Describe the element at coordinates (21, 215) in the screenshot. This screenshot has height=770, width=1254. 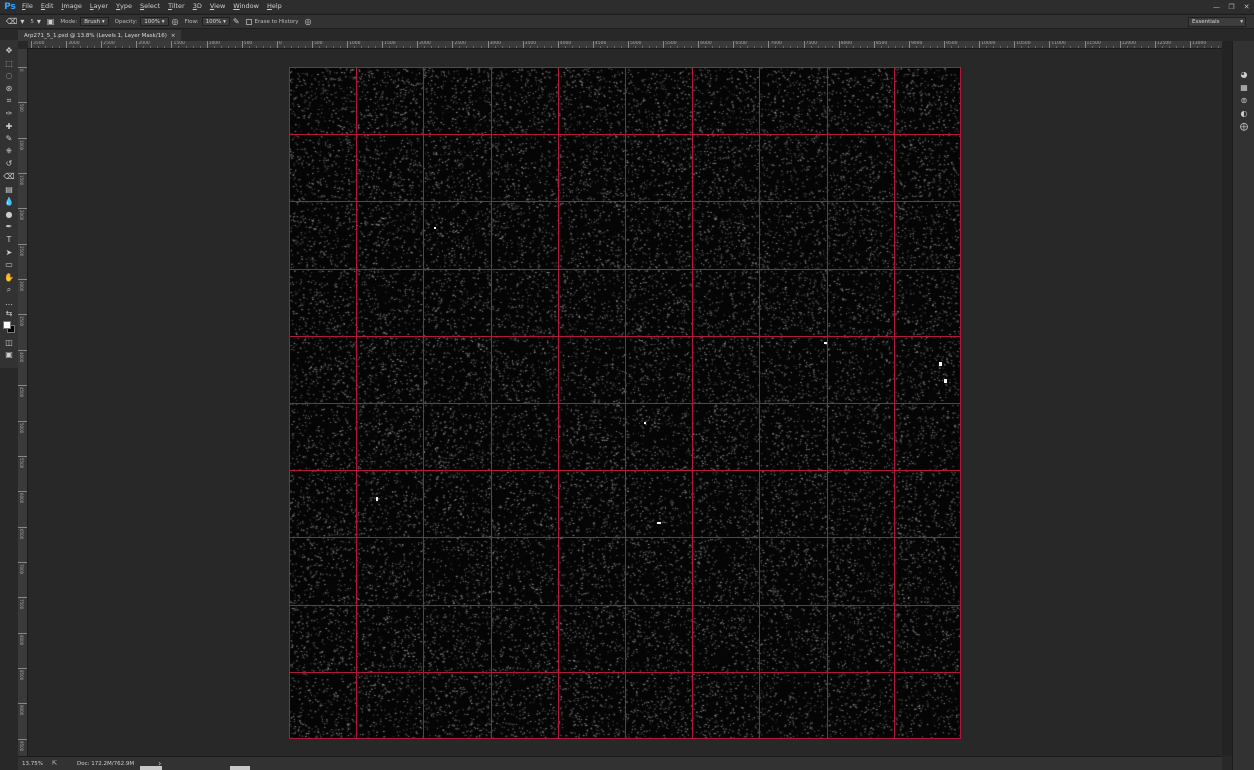
I see `ruler-label: 2000` at that location.